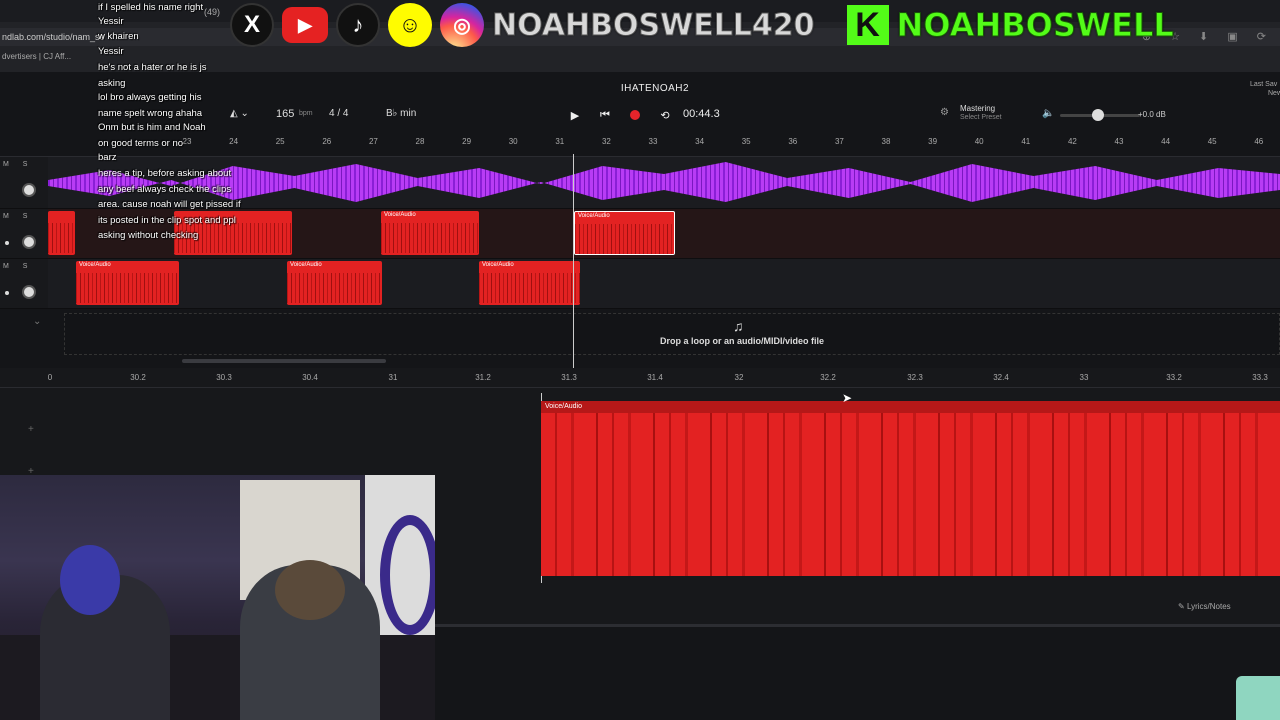 This screenshot has width=1280, height=720. I want to click on editor-divider, so click(857, 625).